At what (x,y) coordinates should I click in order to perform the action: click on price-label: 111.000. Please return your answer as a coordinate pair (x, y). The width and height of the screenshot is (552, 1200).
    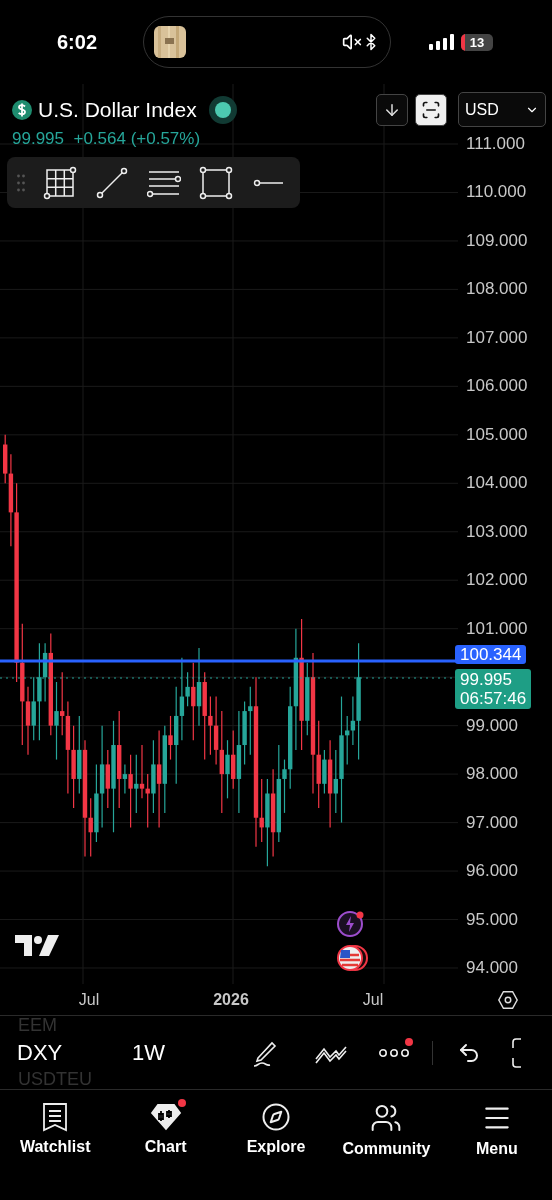
    Looking at the image, I should click on (495, 144).